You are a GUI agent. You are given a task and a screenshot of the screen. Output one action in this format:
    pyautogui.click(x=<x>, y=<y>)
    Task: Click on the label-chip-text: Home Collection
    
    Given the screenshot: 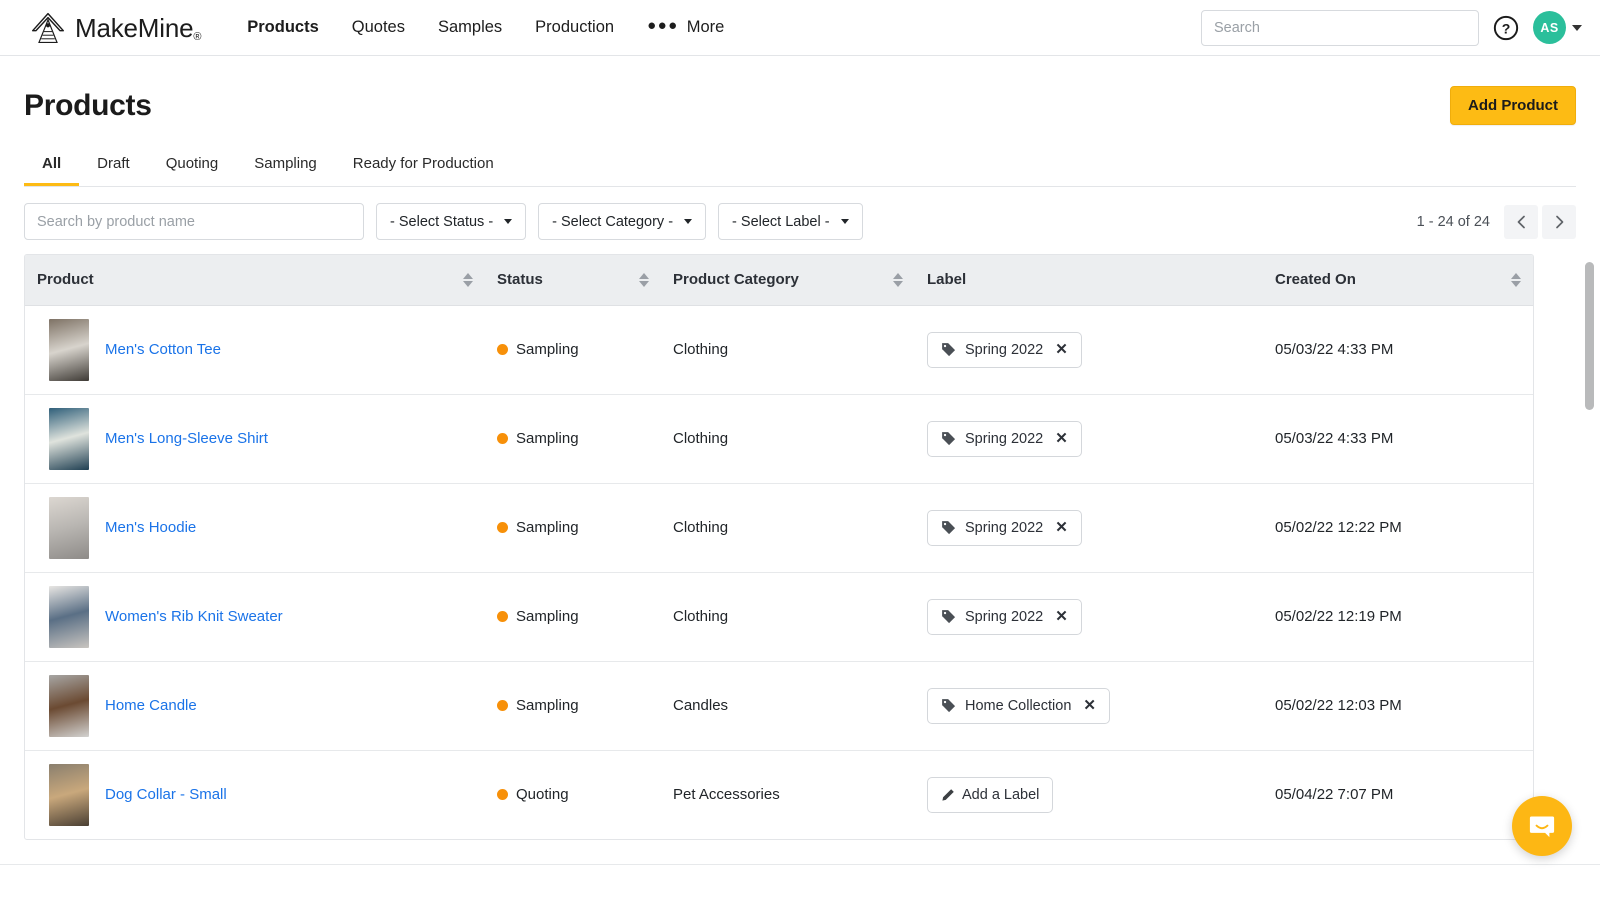 What is the action you would take?
    pyautogui.click(x=1018, y=705)
    